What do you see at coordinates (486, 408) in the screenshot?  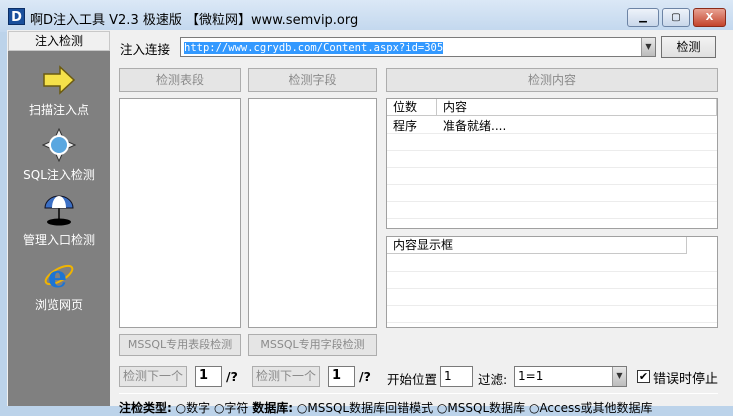 I see `db-mssql-radio: MSSQL数据库` at bounding box center [486, 408].